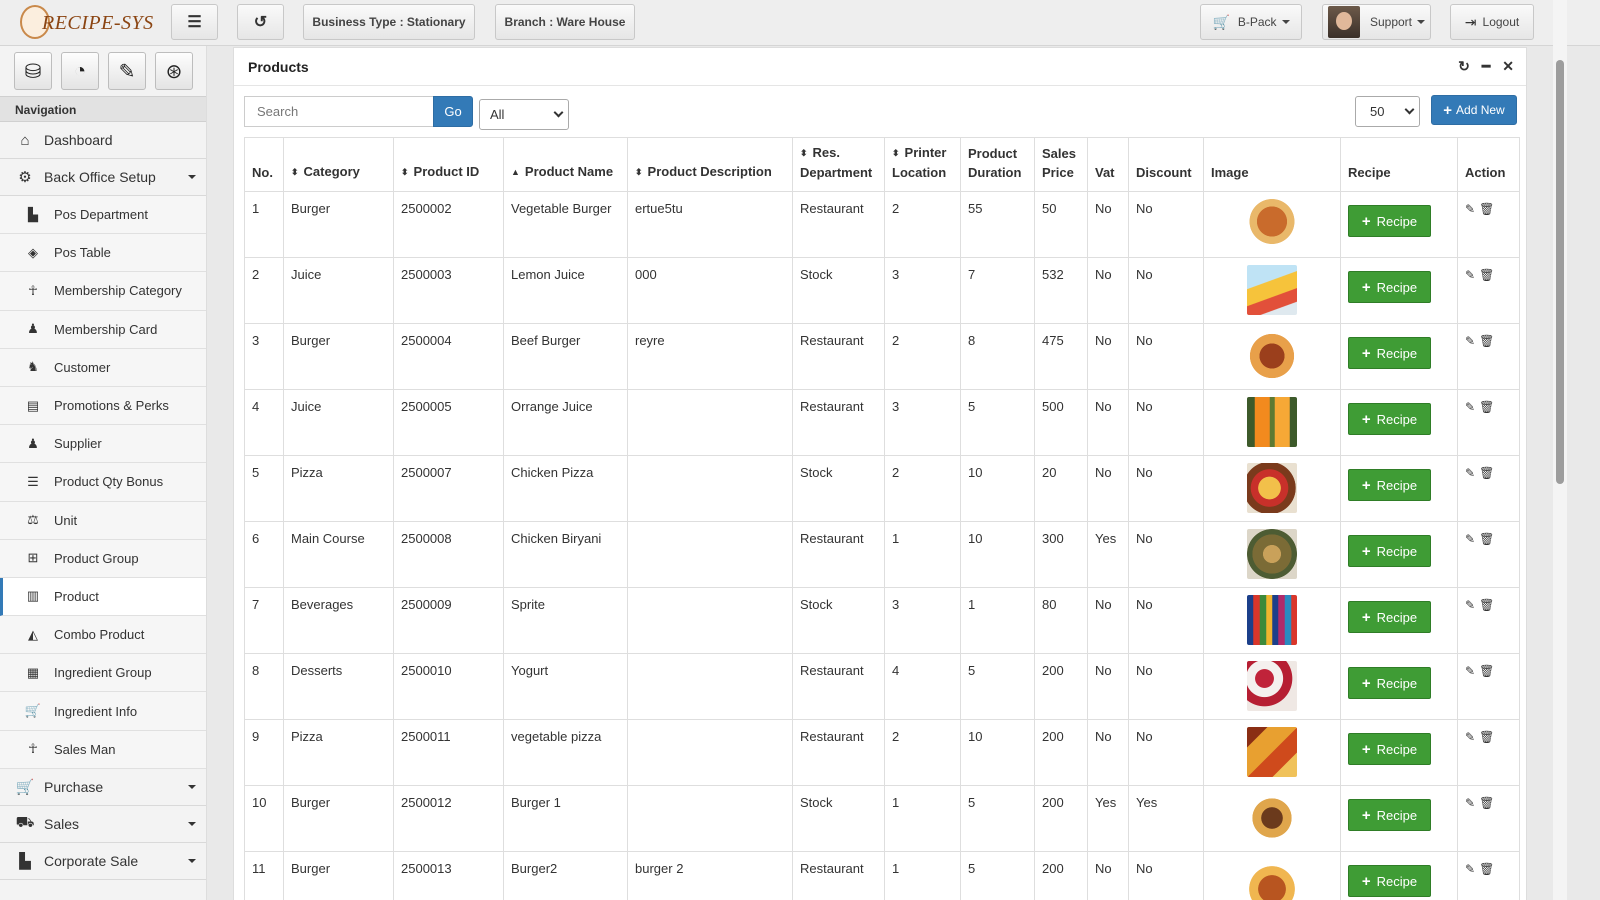 This screenshot has width=1600, height=900. Describe the element at coordinates (1464, 66) in the screenshot. I see `refresh-icon: ↻` at that location.